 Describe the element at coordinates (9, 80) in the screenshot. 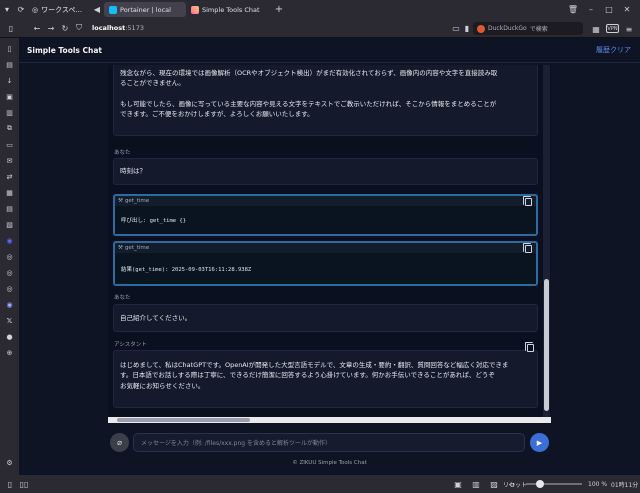

I see `downloads-icon: ↓` at that location.